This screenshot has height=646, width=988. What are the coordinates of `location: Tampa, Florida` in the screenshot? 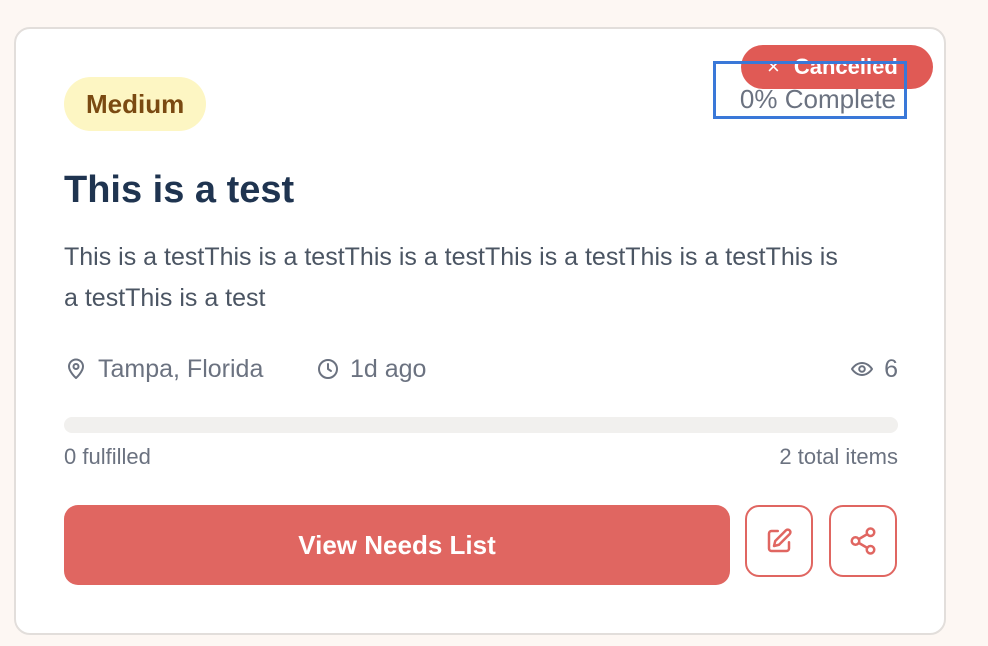 It's located at (163, 369).